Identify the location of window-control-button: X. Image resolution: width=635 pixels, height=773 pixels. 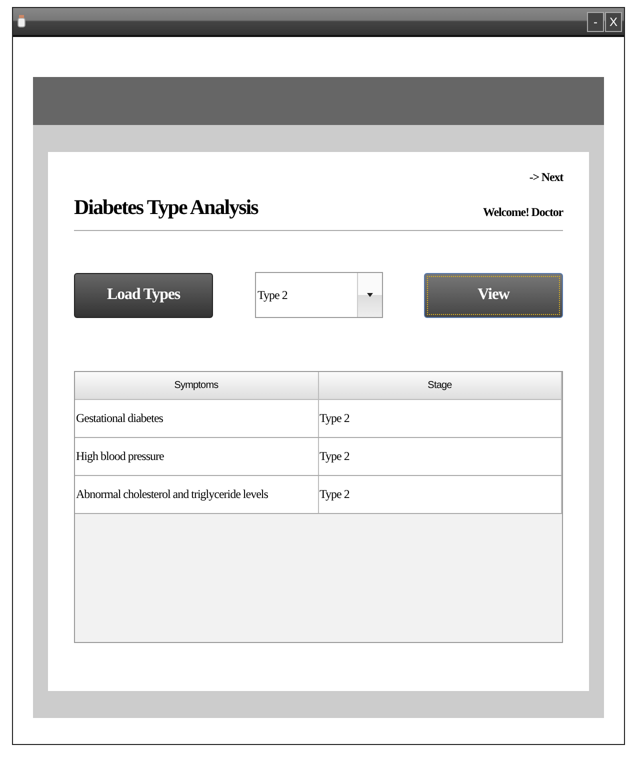
(613, 22).